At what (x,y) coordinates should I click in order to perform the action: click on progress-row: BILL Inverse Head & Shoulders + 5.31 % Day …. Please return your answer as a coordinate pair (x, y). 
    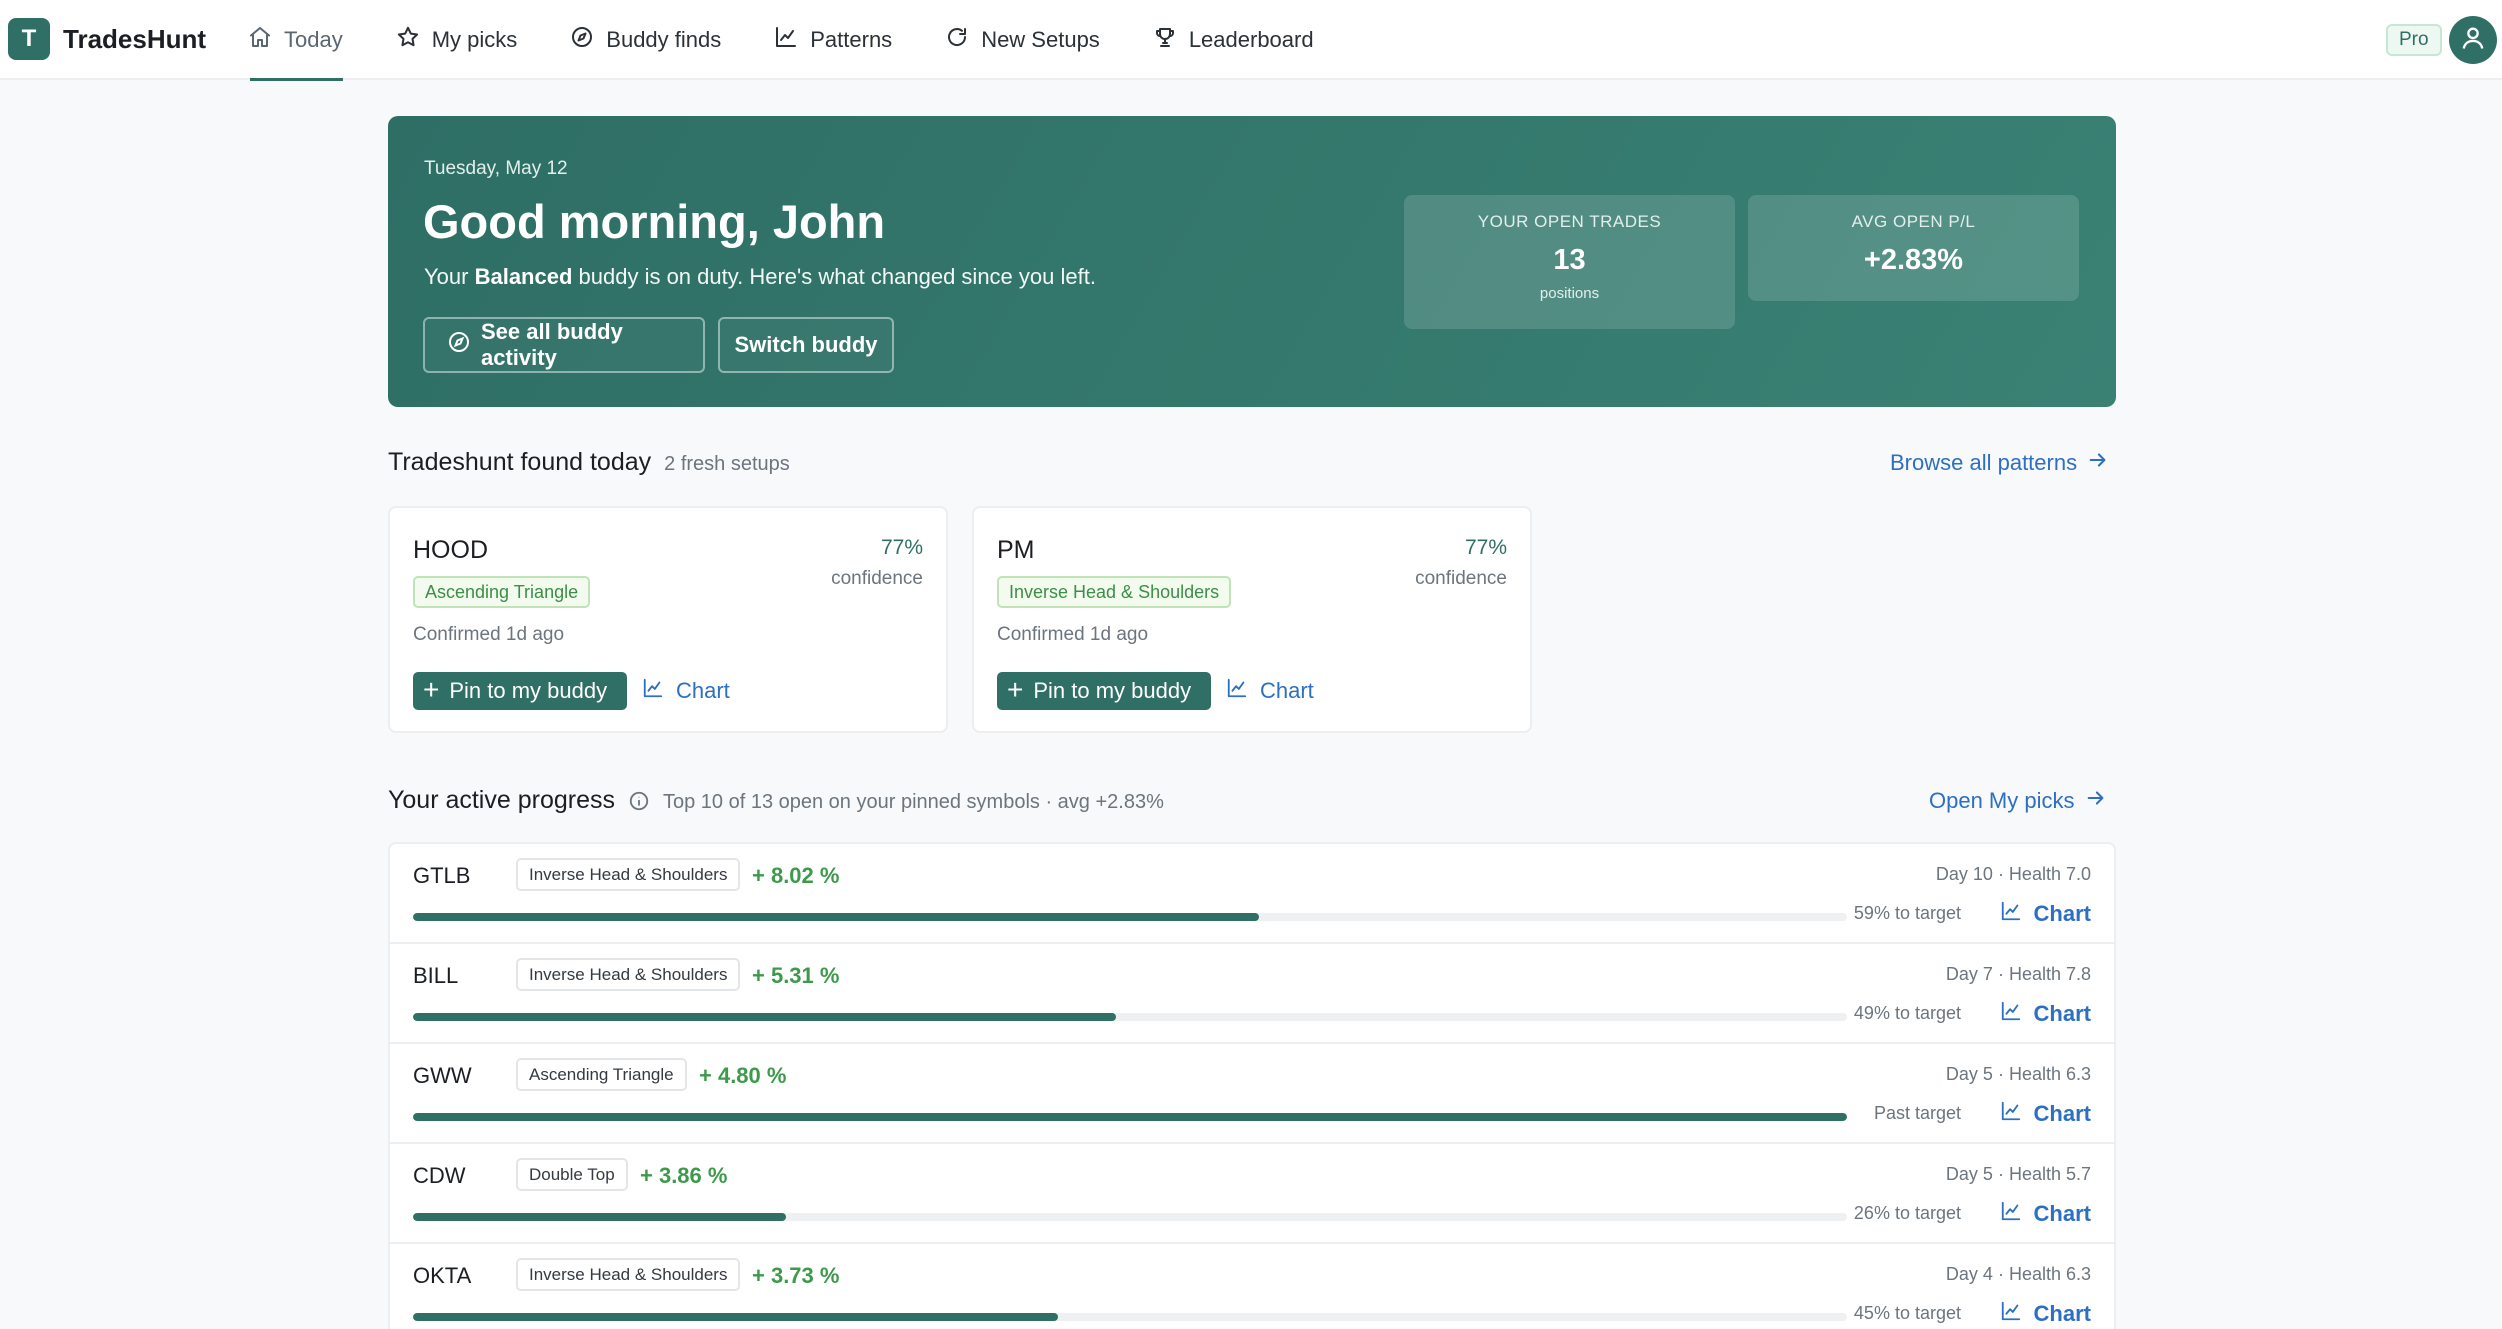
    Looking at the image, I should click on (1252, 994).